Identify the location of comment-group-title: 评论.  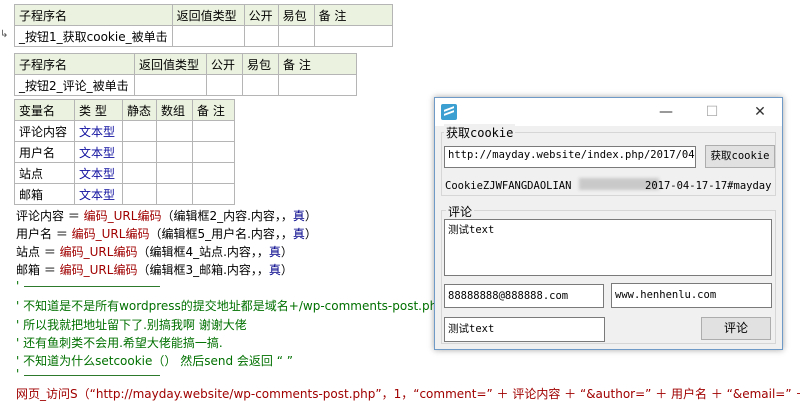
(460, 211).